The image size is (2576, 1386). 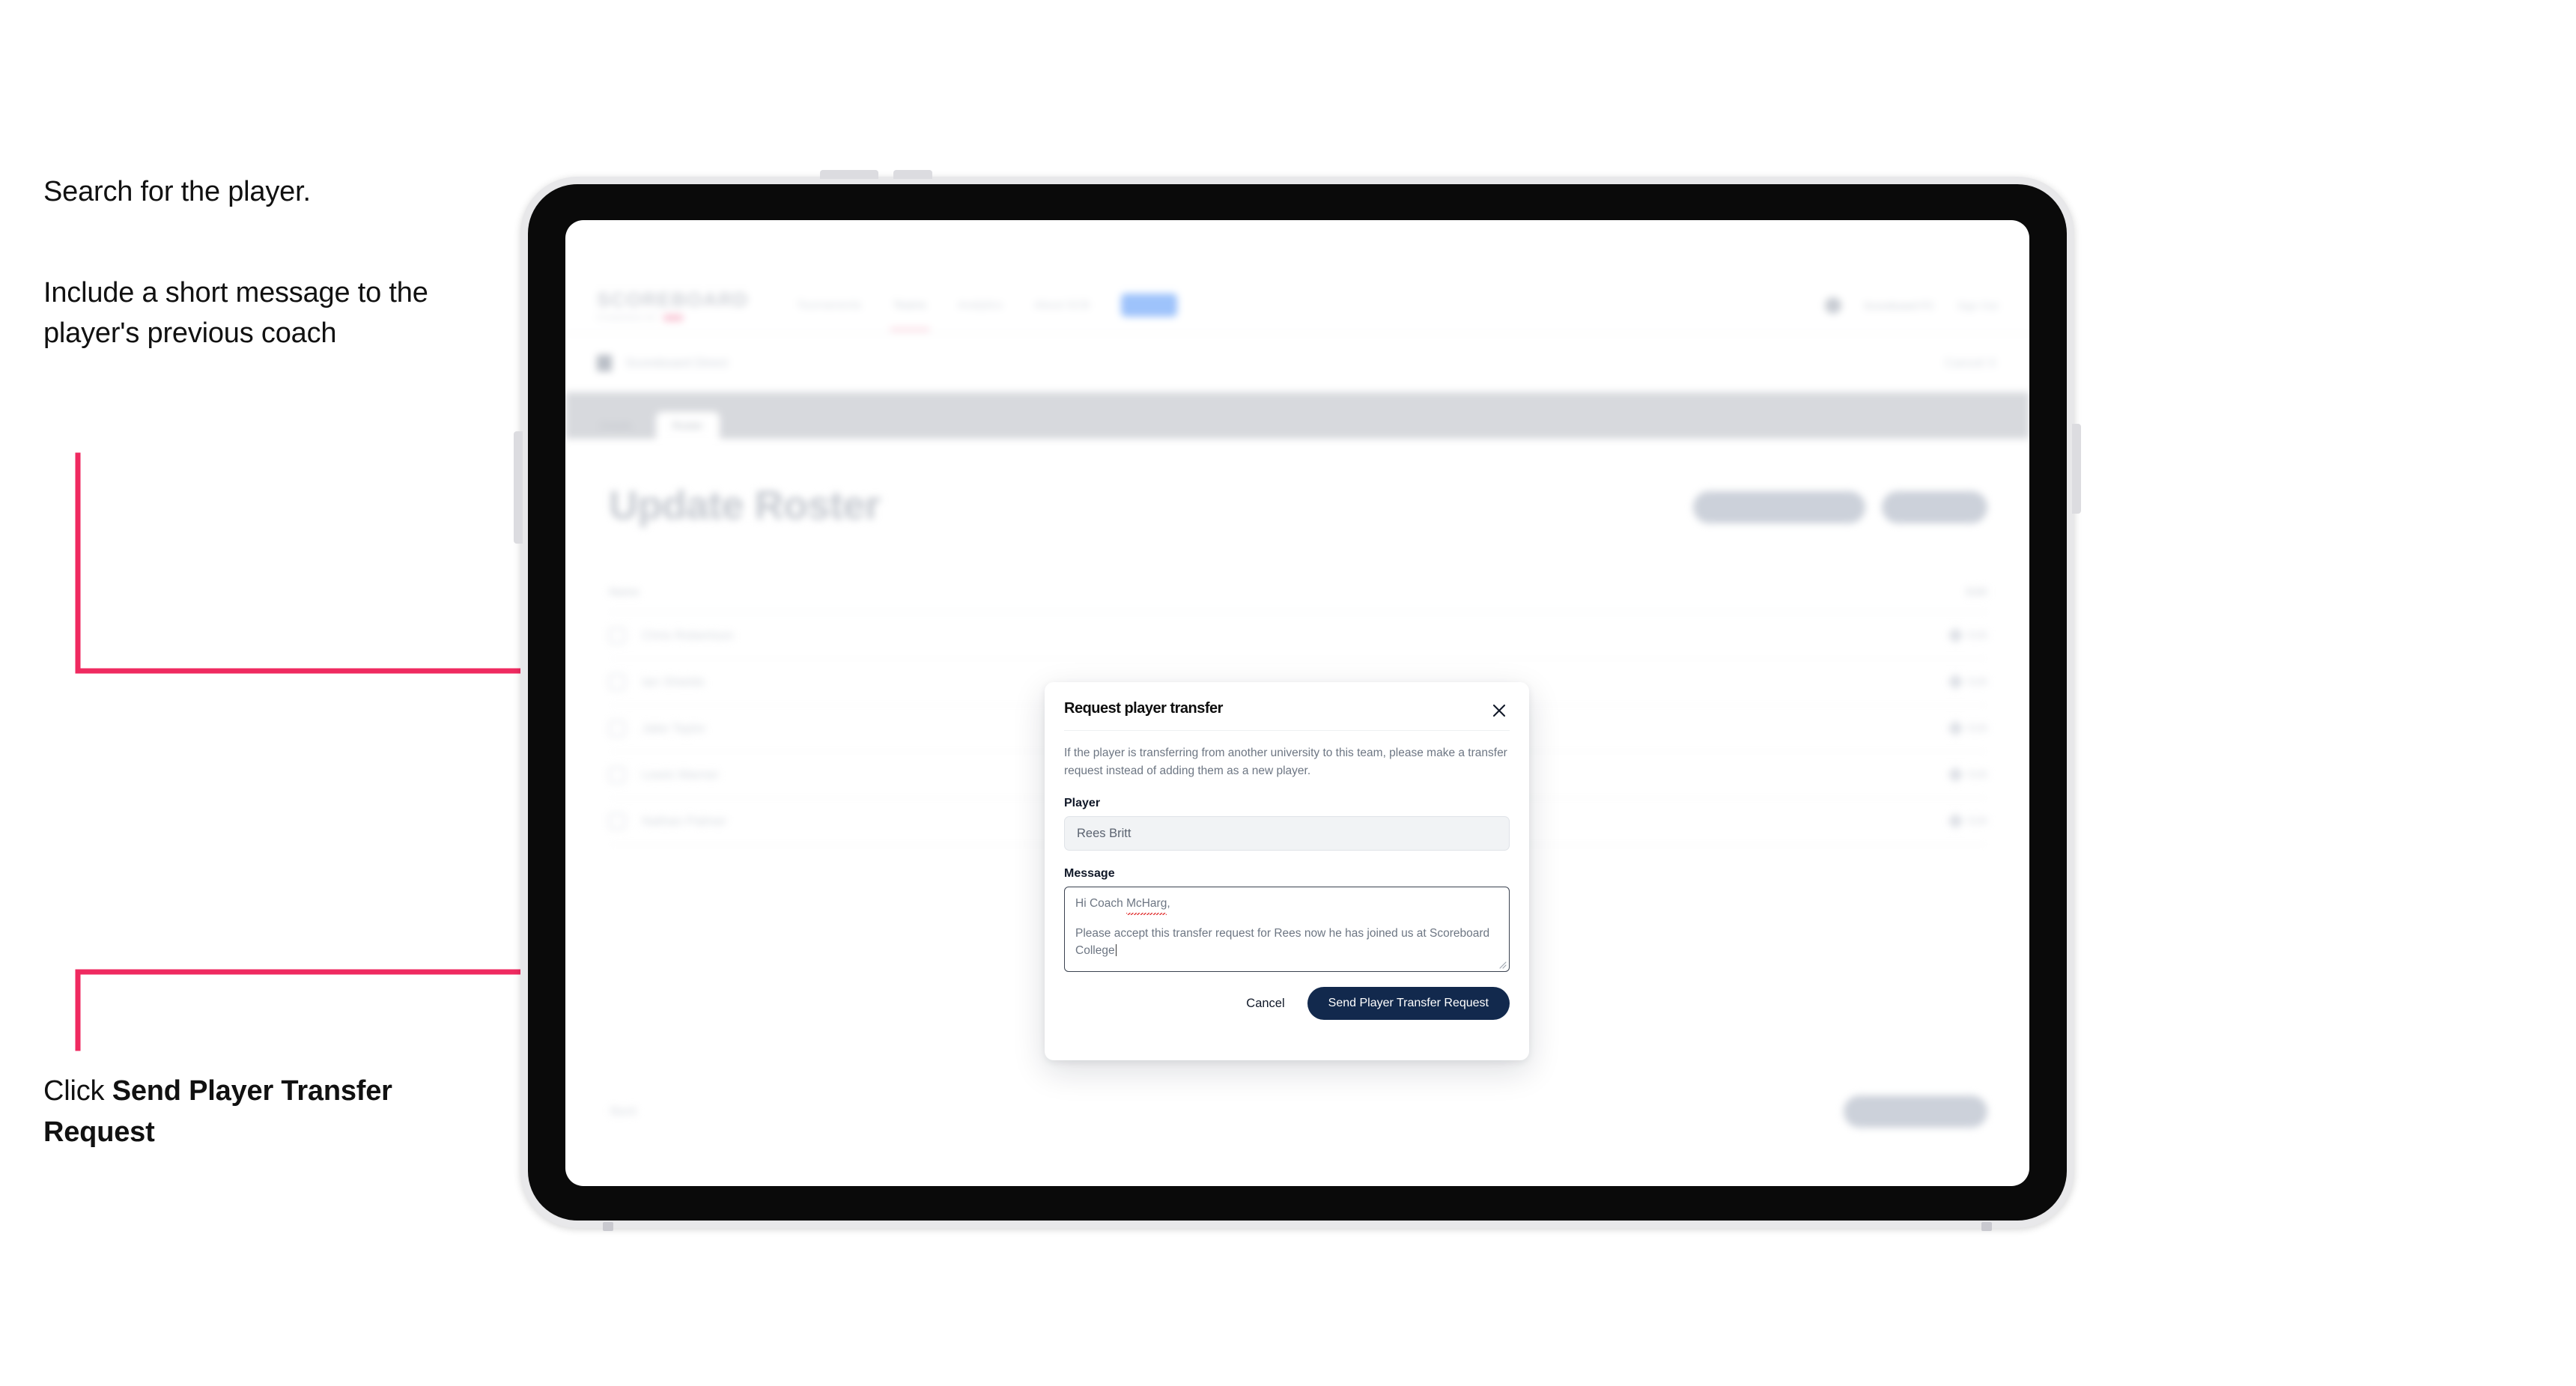 I want to click on page-title: Update Roster, so click(x=745, y=505).